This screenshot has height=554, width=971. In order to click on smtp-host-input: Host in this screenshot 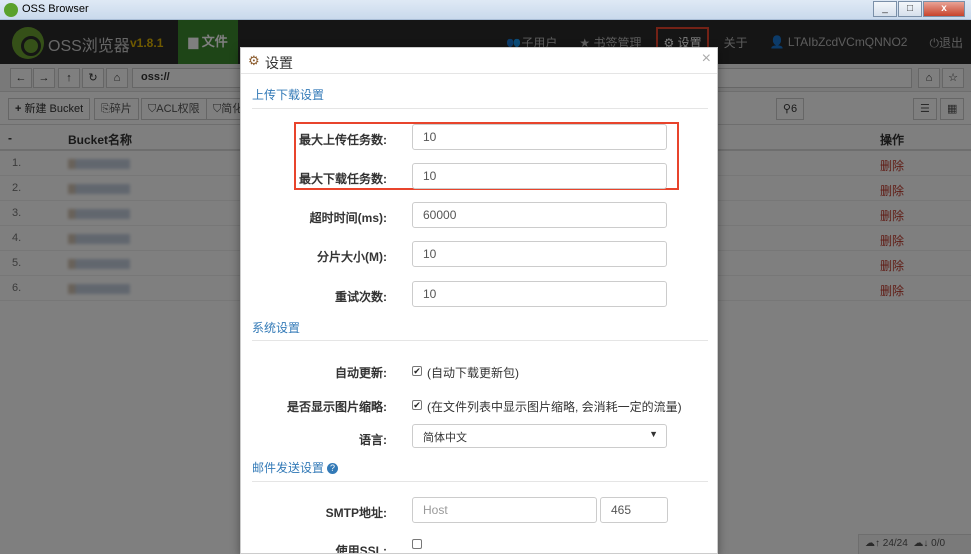, I will do `click(504, 510)`.